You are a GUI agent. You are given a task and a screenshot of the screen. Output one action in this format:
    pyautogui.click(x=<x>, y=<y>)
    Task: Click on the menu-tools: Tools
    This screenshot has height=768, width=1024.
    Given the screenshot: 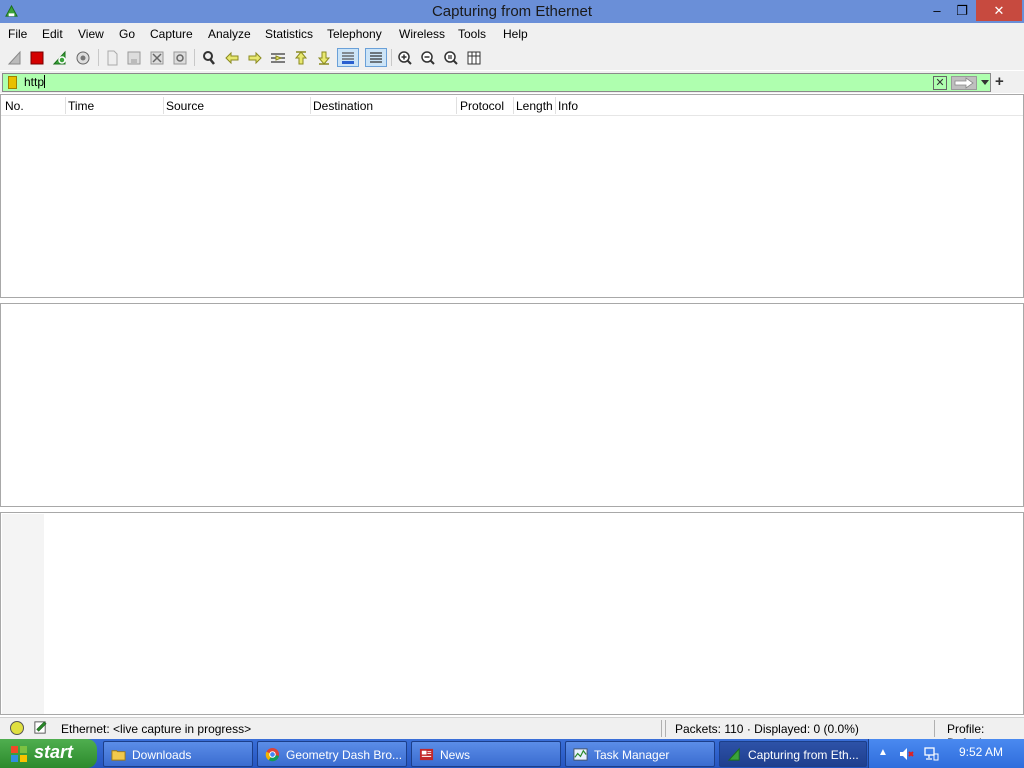 What is the action you would take?
    pyautogui.click(x=472, y=34)
    